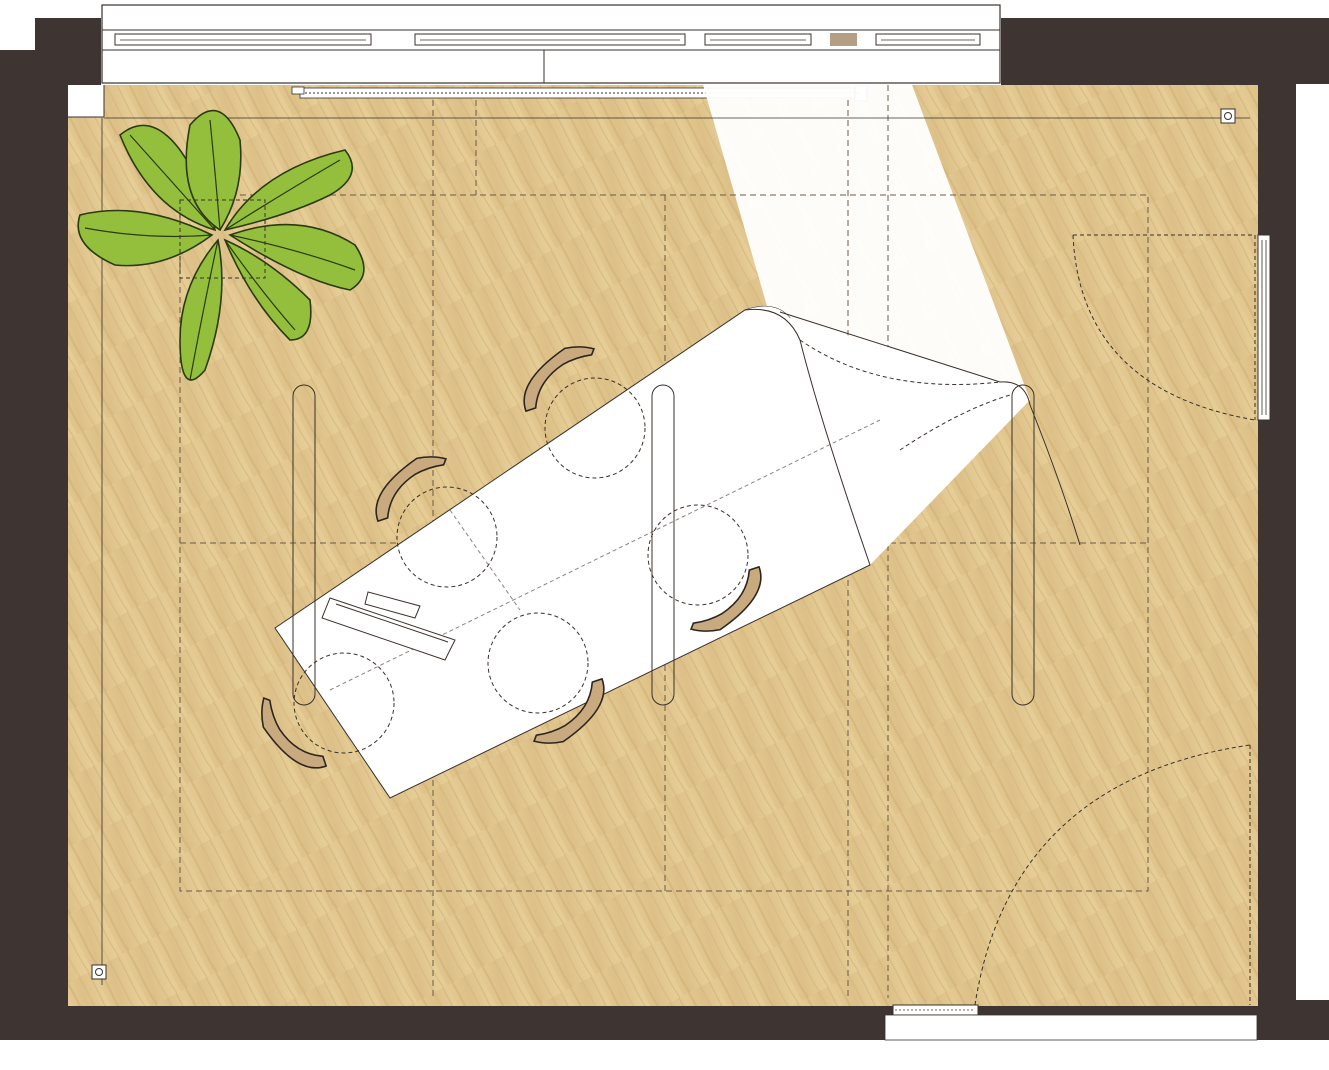 Image resolution: width=1329 pixels, height=1070 pixels. What do you see at coordinates (843, 39) in the screenshot?
I see `window-beige-panel` at bounding box center [843, 39].